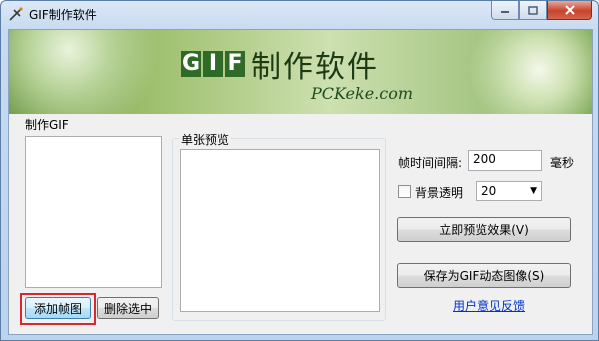 This screenshot has height=341, width=599. Describe the element at coordinates (299, 14) in the screenshot. I see `title-bar: GIF制作软件` at that location.